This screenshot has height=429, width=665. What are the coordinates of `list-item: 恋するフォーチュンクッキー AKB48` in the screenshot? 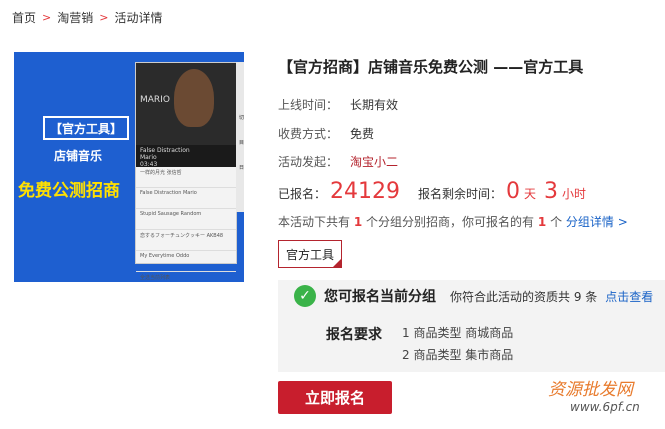 It's located at (186, 240).